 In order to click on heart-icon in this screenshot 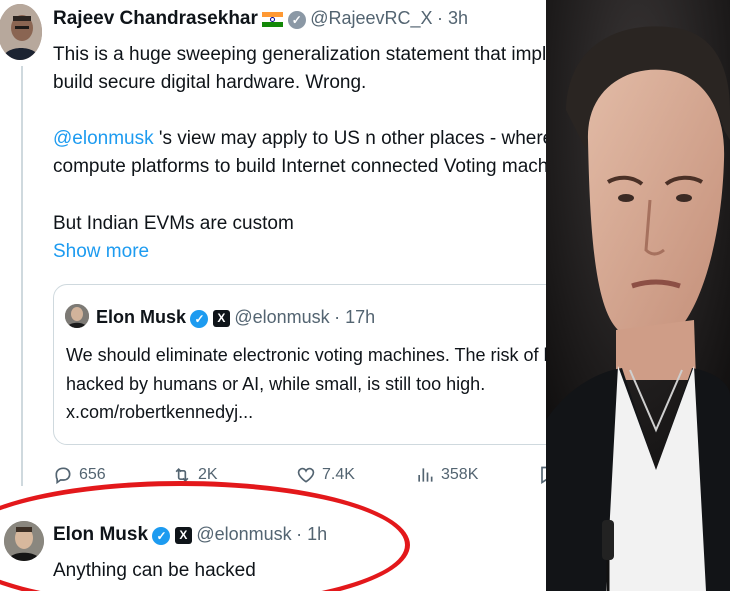, I will do `click(306, 475)`.